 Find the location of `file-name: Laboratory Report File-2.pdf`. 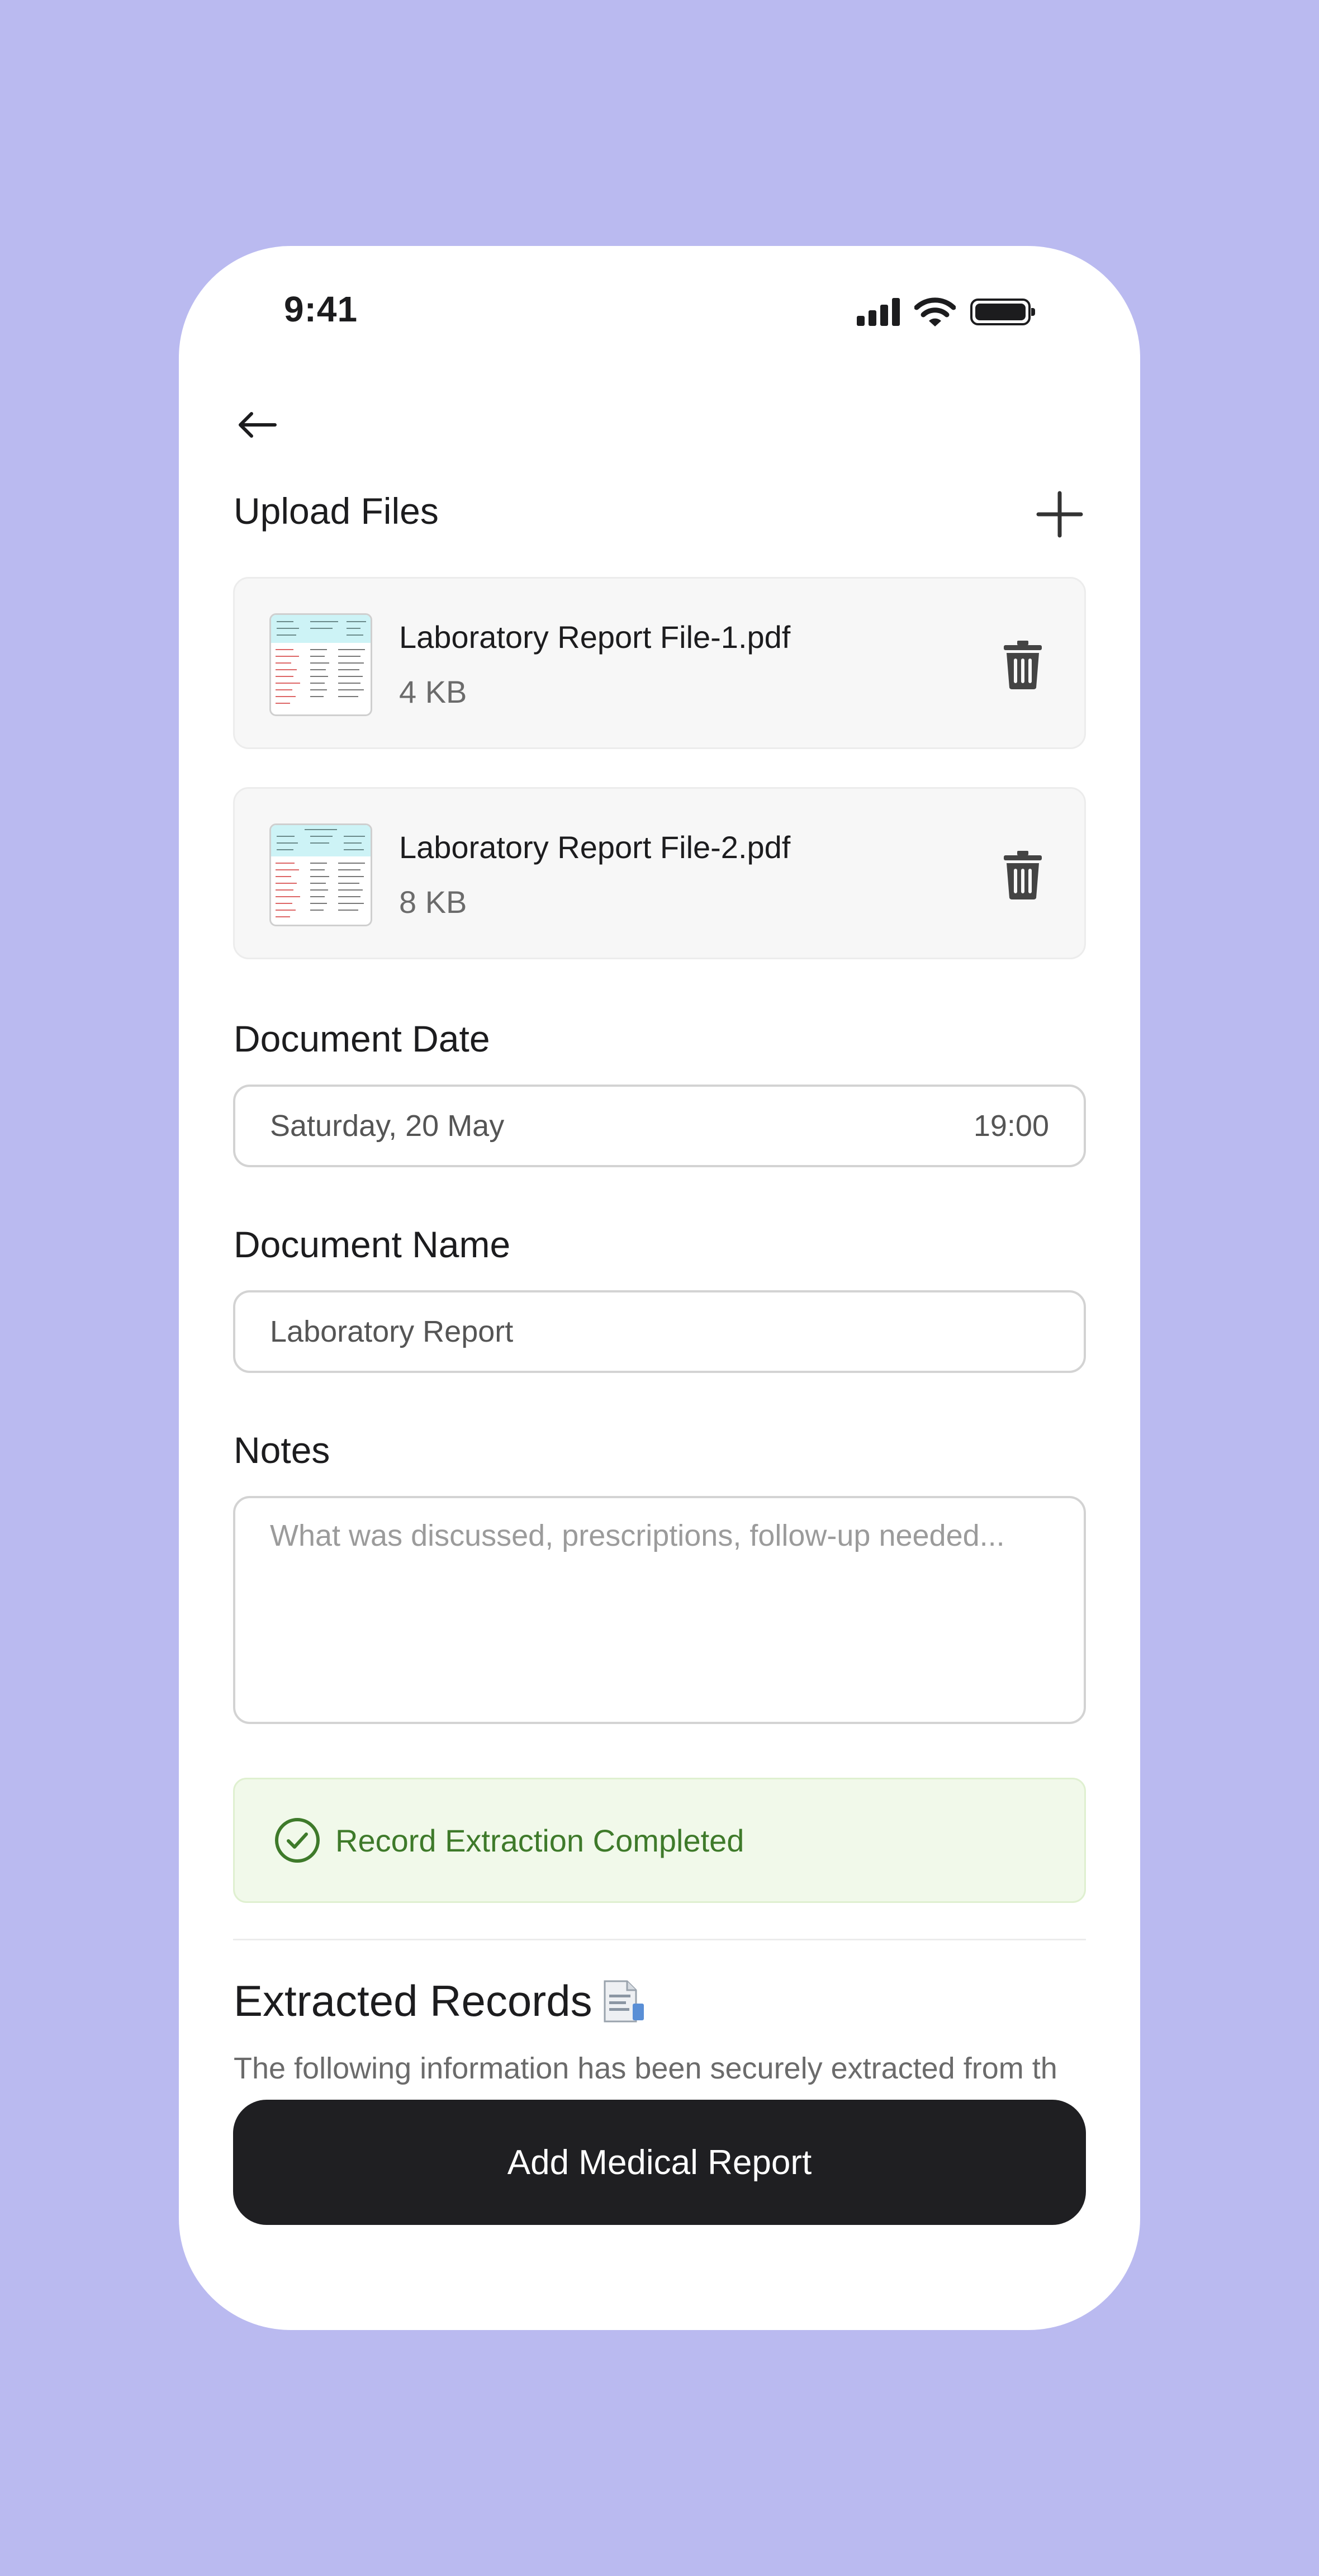

file-name: Laboratory Report File-2.pdf is located at coordinates (595, 847).